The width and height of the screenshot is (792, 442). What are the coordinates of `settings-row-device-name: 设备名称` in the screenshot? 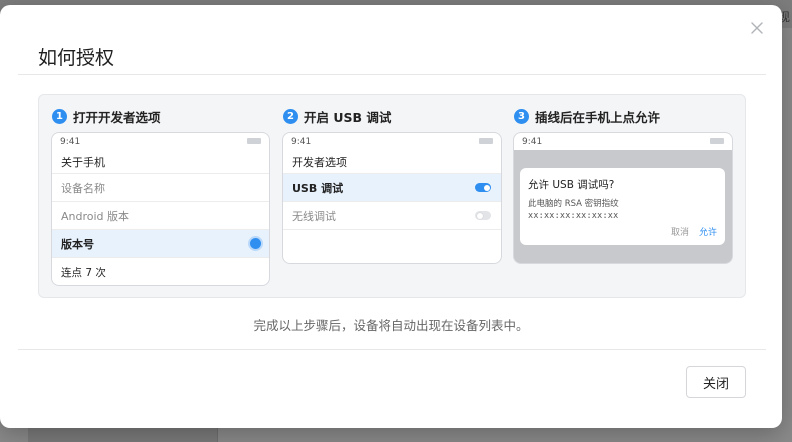 It's located at (160, 188).